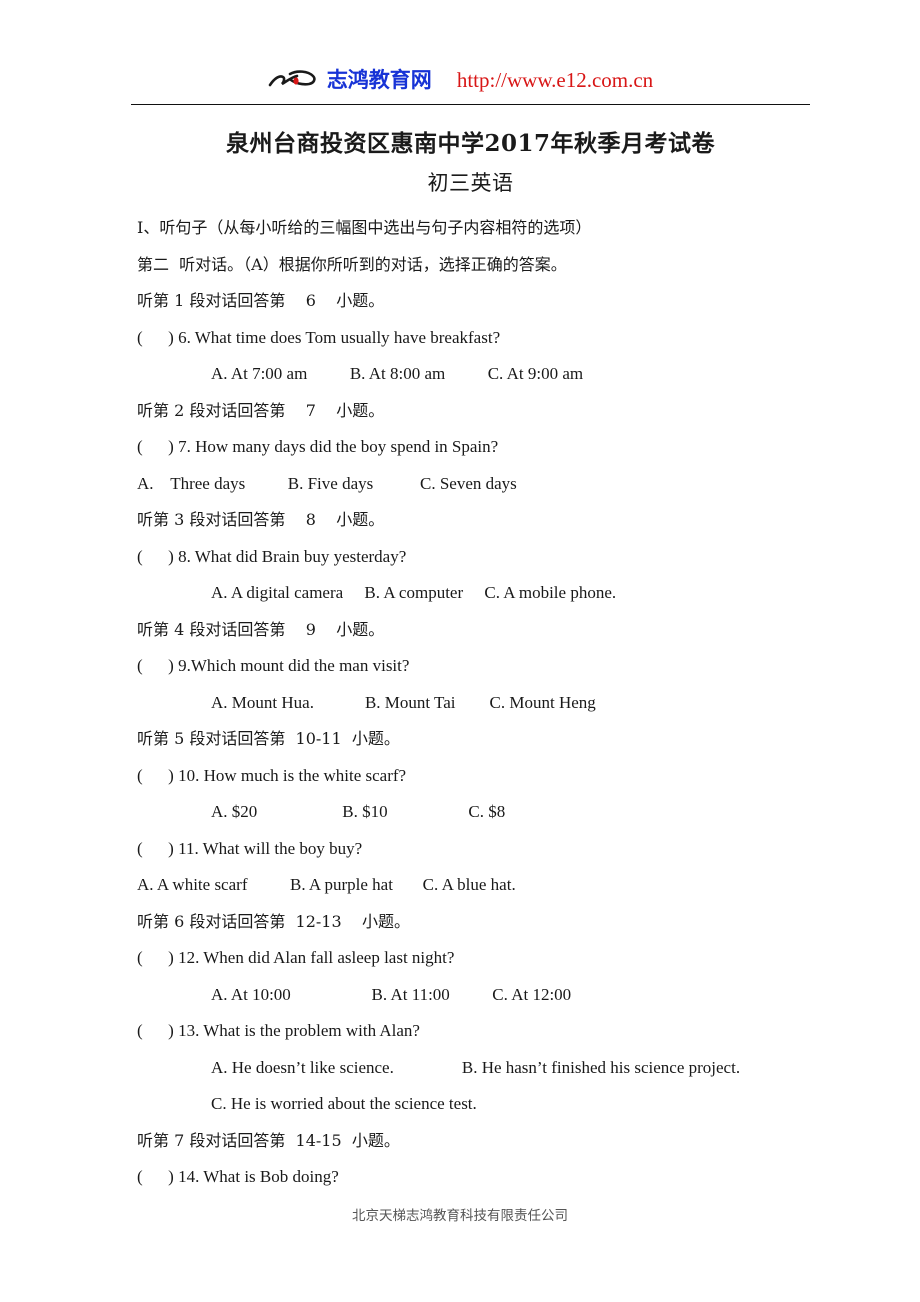 The width and height of the screenshot is (920, 1302). What do you see at coordinates (261, 300) in the screenshot?
I see `exam-line: 听第 1 段对话回答第 6 小题。` at bounding box center [261, 300].